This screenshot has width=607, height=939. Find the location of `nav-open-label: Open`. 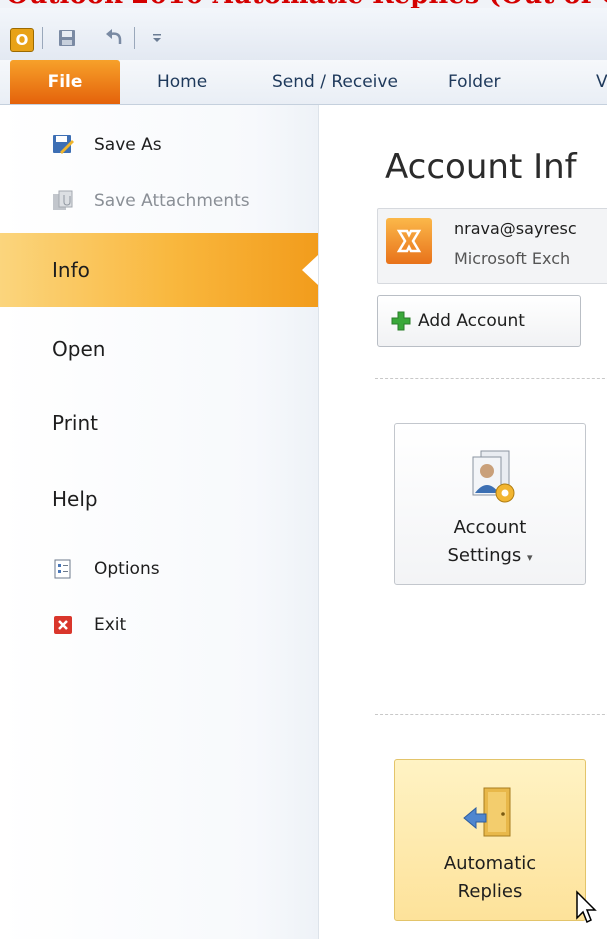

nav-open-label: Open is located at coordinates (79, 349).